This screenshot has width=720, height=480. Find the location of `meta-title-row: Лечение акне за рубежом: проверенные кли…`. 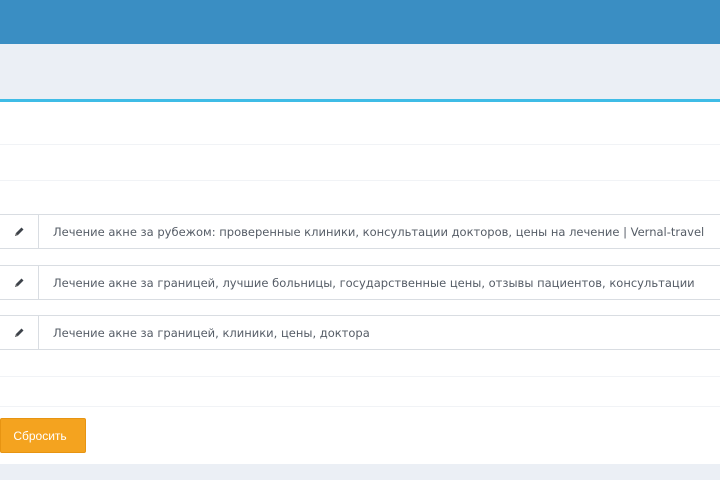

meta-title-row: Лечение акне за рубежом: проверенные кли… is located at coordinates (360, 231).